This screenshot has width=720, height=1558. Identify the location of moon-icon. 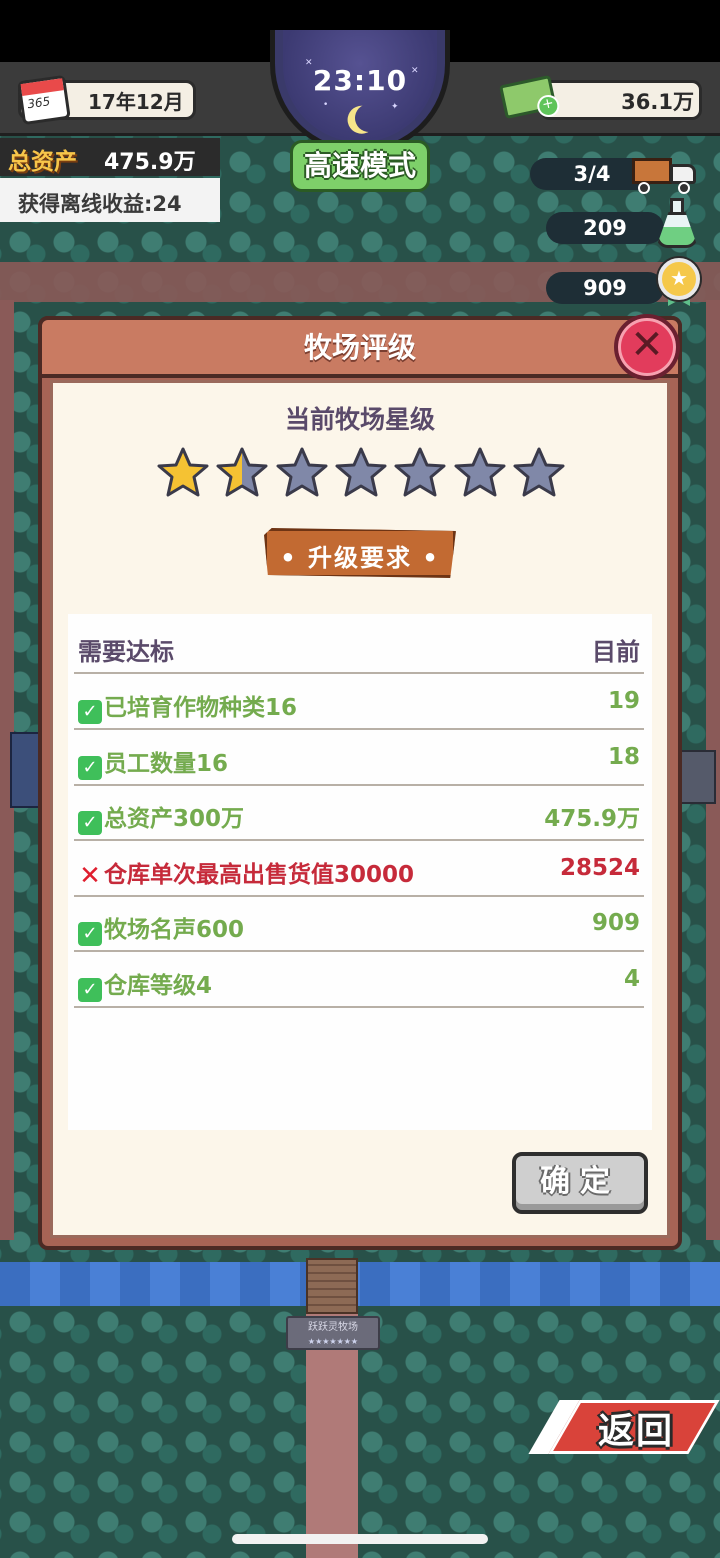
(369, 118).